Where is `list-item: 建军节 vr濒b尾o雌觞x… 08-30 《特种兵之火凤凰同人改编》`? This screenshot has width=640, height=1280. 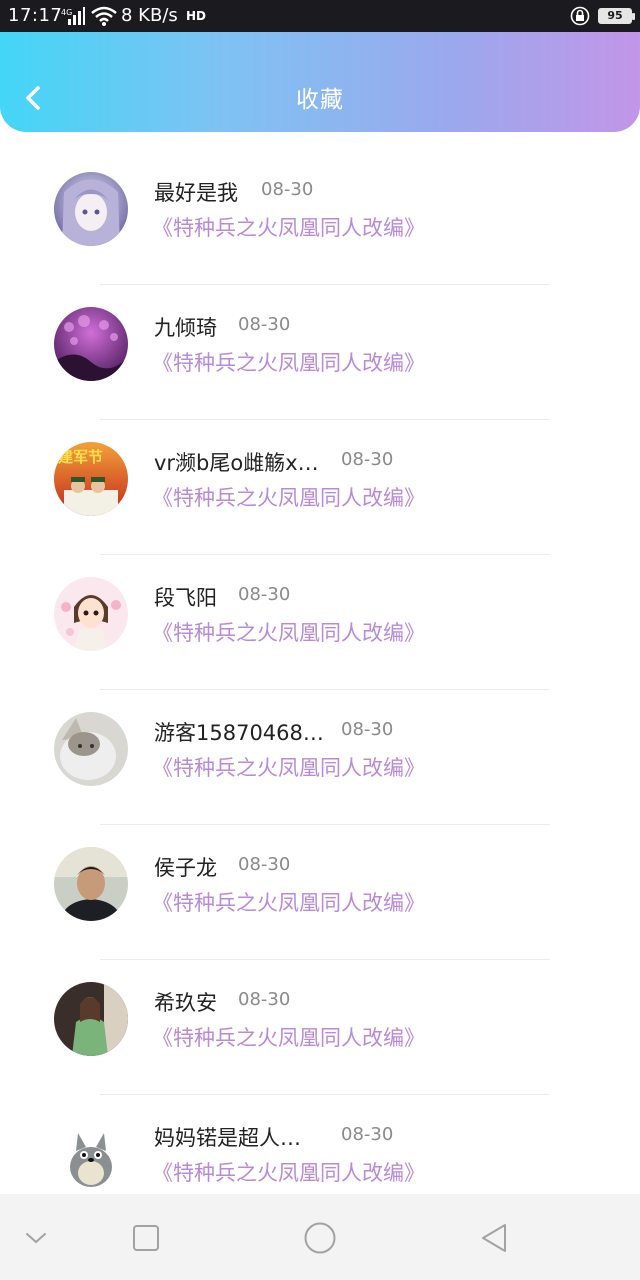 list-item: 建军节 vr濒b尾o雌觞x… 08-30 《特种兵之火凤凰同人改编》 is located at coordinates (320, 487).